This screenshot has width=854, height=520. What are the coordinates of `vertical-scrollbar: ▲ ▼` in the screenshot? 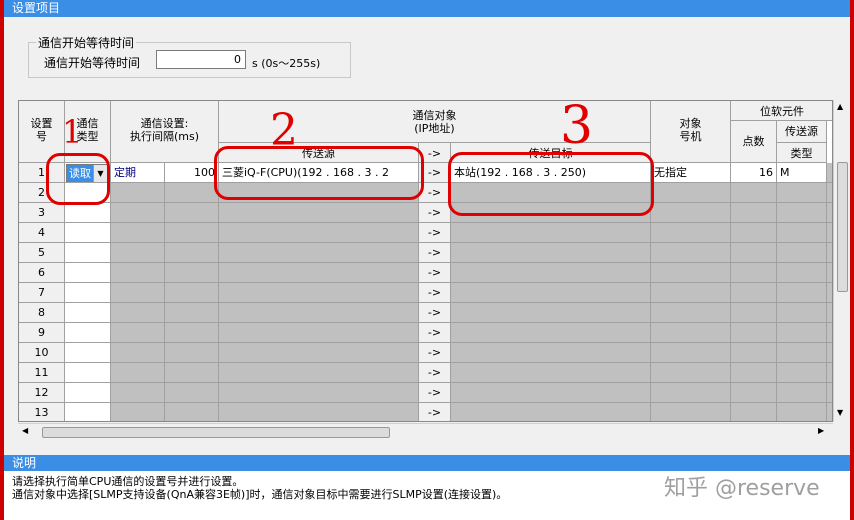 It's located at (841, 261).